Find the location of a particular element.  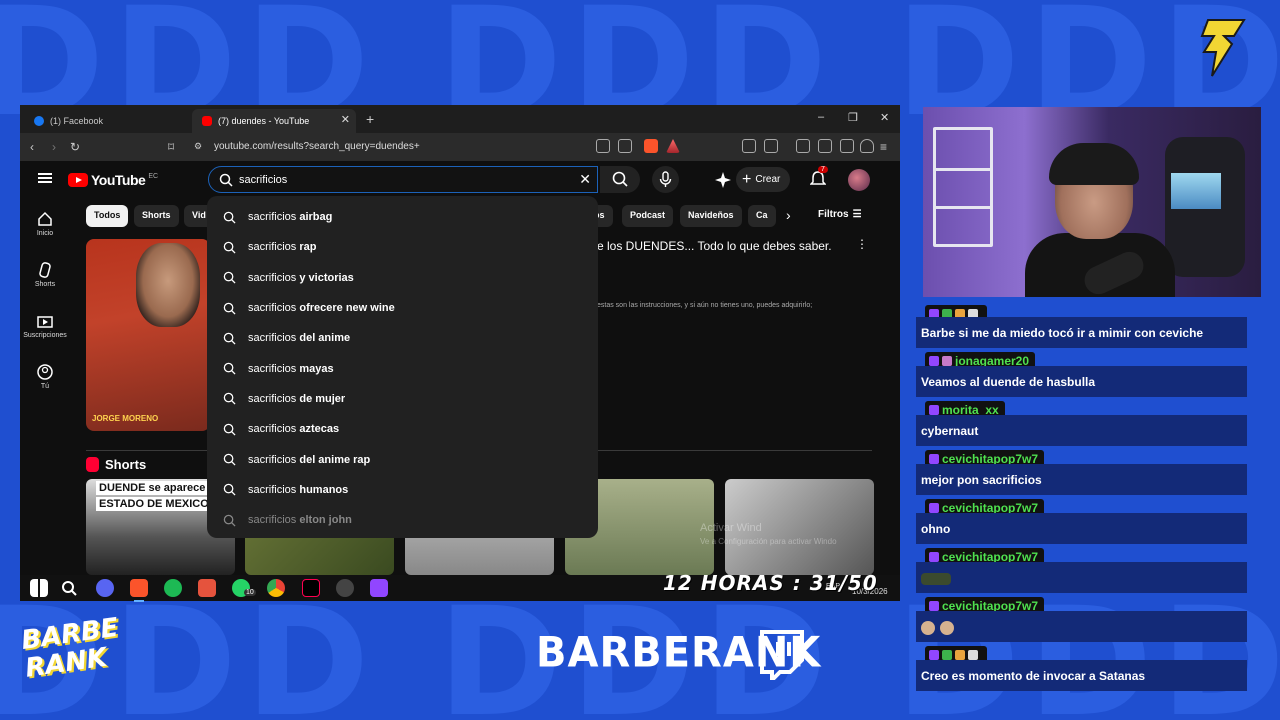

nav-label: Shorts is located at coordinates (45, 284).